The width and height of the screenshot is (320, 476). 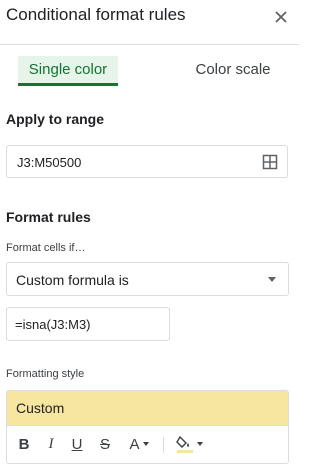 I want to click on underline-button: U, so click(x=77, y=444).